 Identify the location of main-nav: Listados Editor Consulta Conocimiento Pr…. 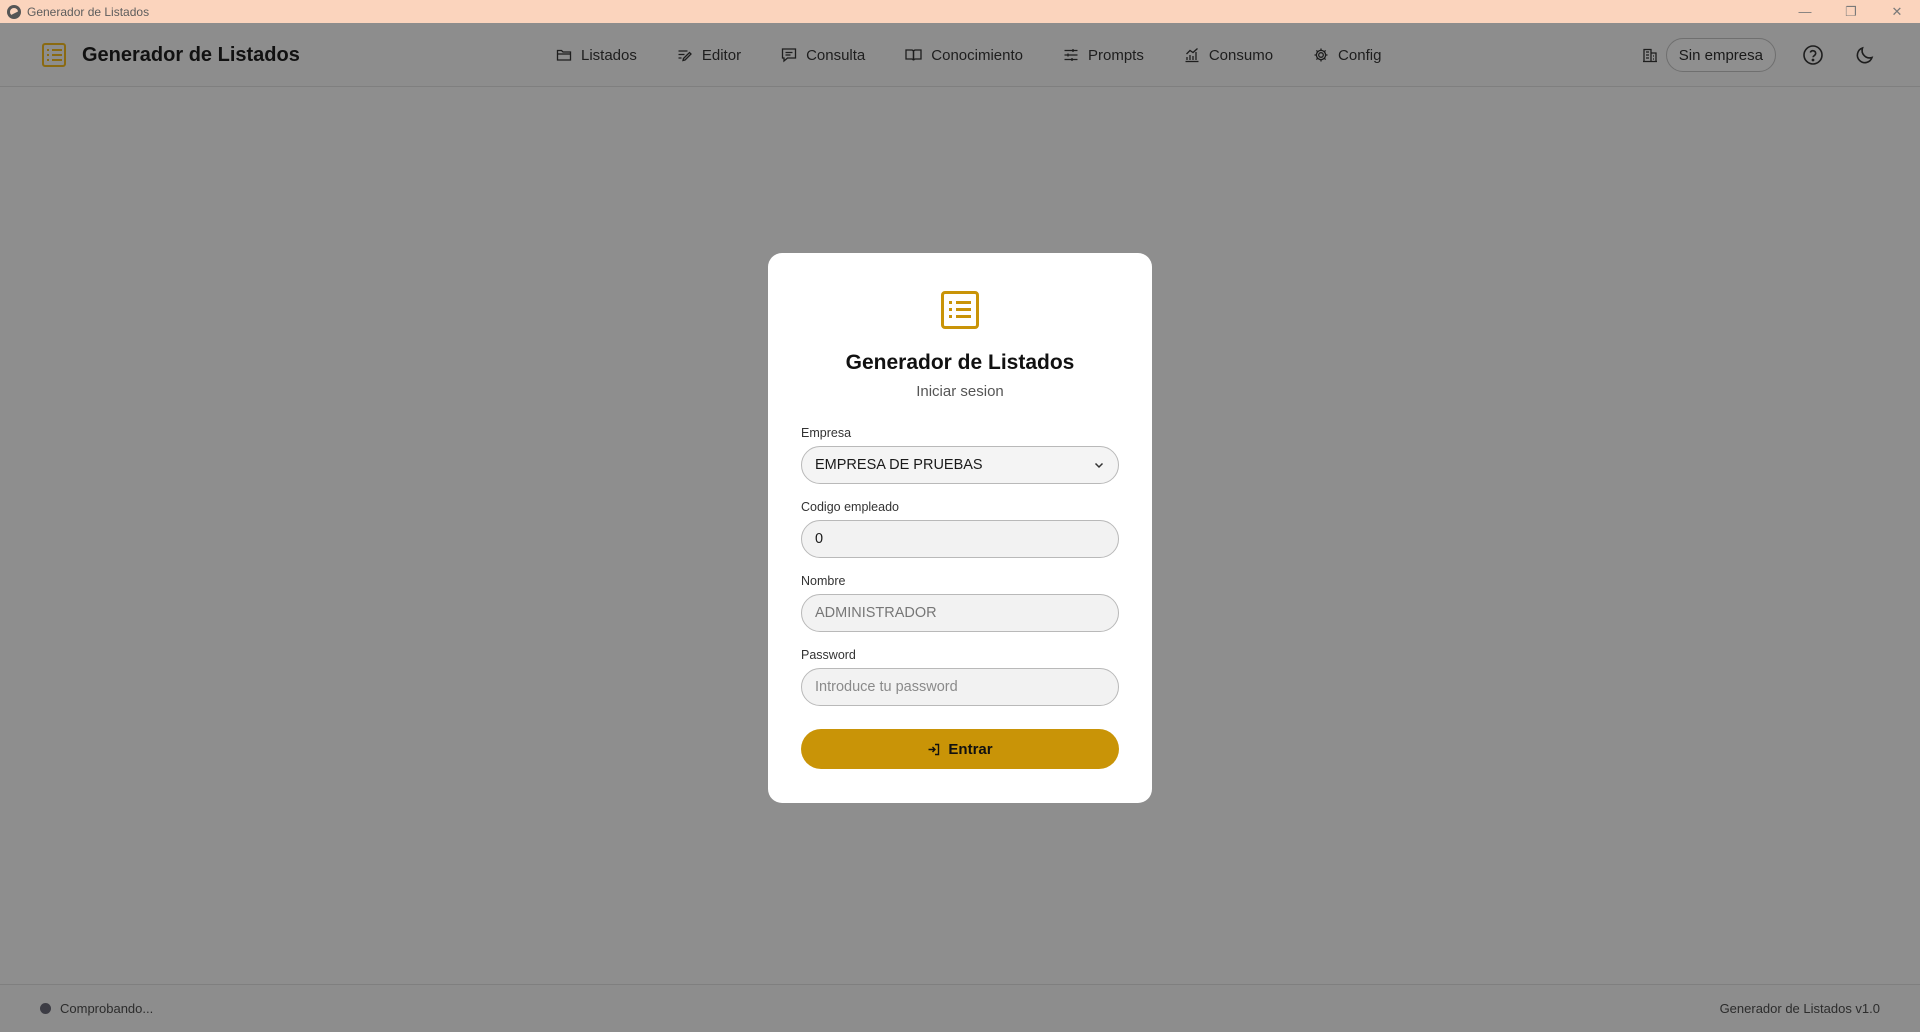
(988, 55).